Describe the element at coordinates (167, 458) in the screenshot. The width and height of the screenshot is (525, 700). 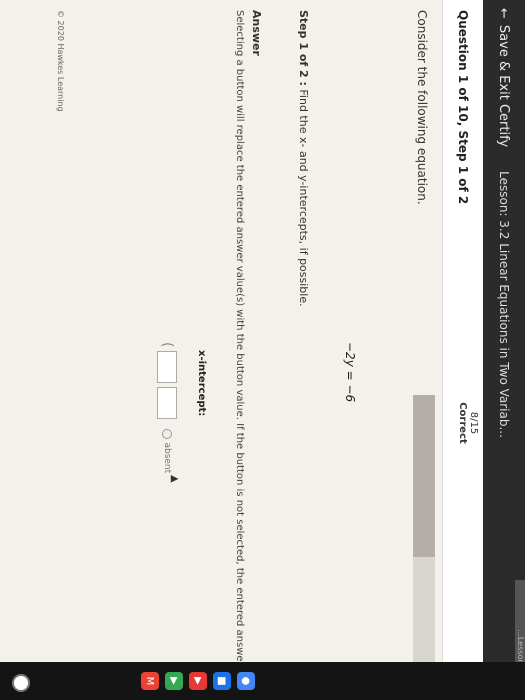
I see `absent-label: absent` at that location.